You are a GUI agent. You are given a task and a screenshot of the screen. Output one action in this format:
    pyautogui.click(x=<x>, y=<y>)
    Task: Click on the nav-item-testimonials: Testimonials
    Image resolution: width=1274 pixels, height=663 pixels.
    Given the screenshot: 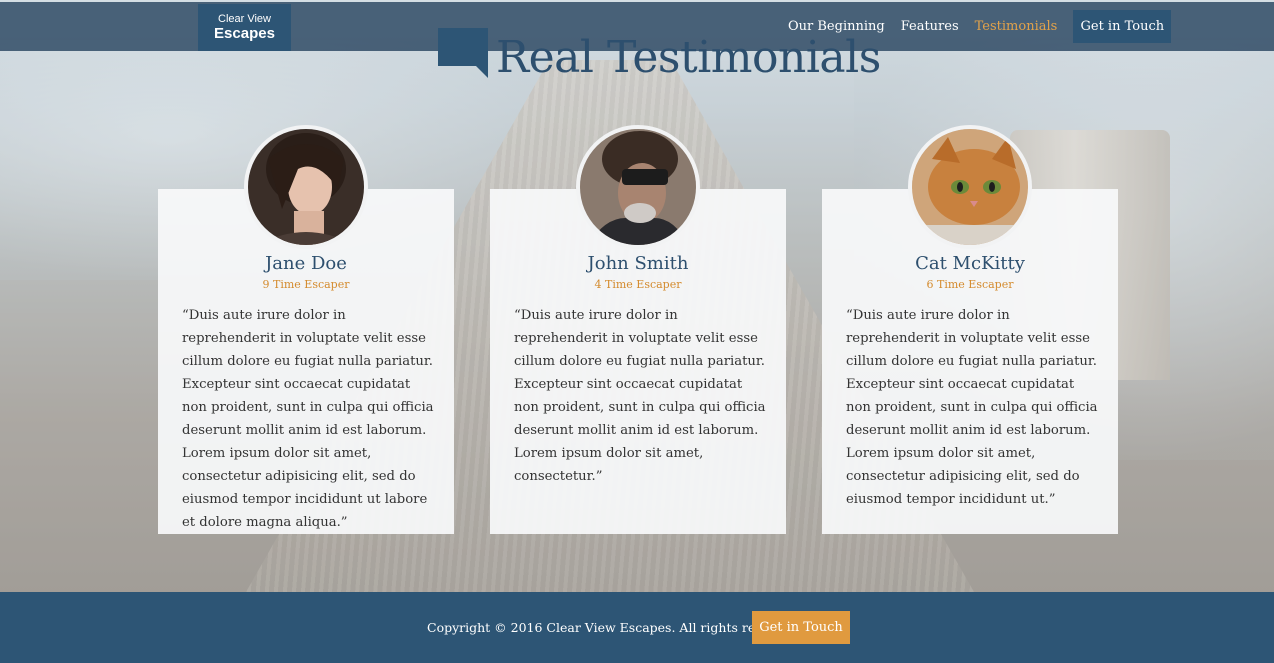 What is the action you would take?
    pyautogui.click(x=1016, y=26)
    